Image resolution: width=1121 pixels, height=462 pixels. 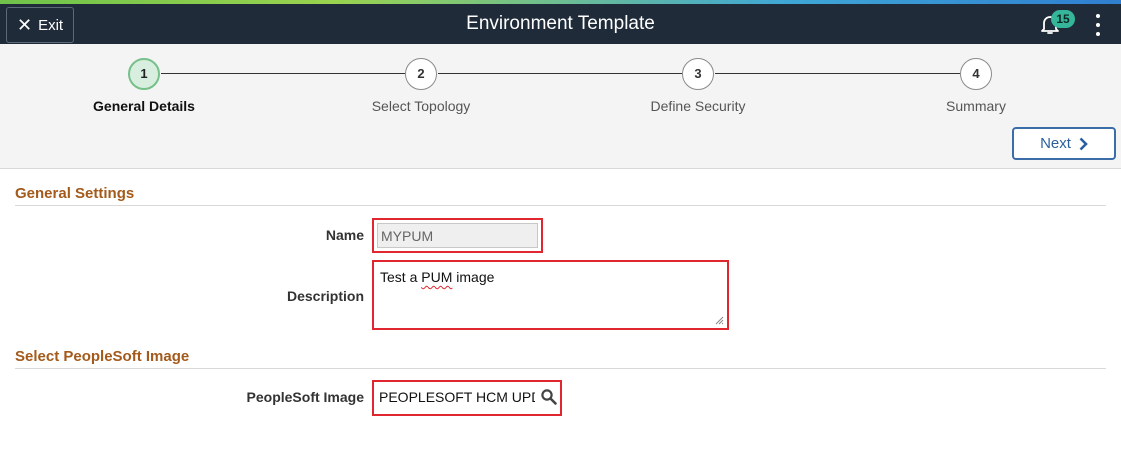 What do you see at coordinates (144, 106) in the screenshot?
I see `step-1-label: General Details` at bounding box center [144, 106].